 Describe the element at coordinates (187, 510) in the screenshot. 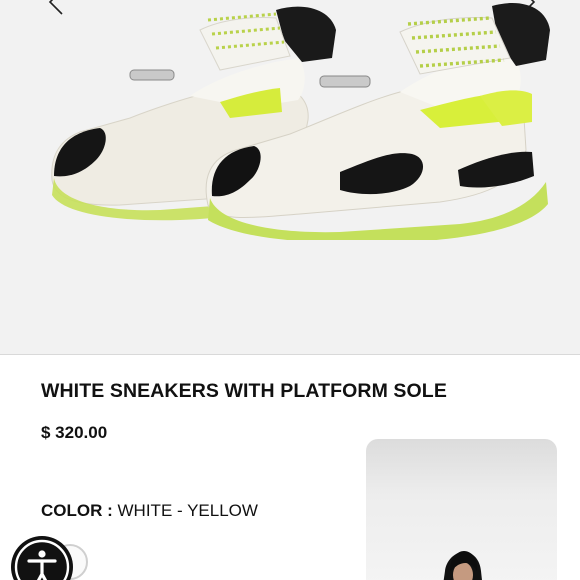

I see `color-value: WHITE - YELLOW` at that location.